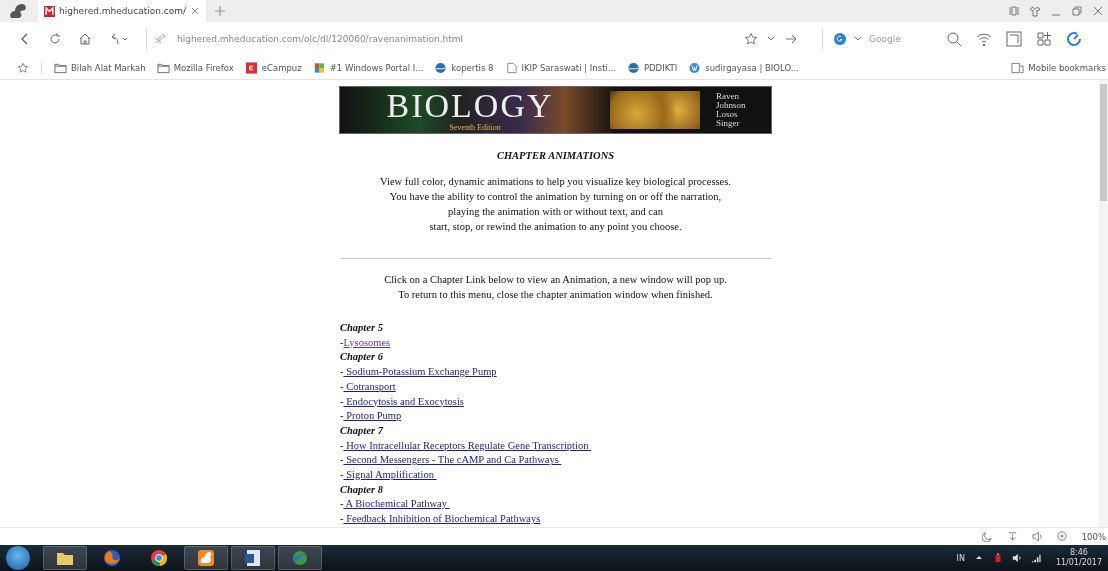 The width and height of the screenshot is (1108, 571). What do you see at coordinates (1012, 536) in the screenshot?
I see `download-icon` at bounding box center [1012, 536].